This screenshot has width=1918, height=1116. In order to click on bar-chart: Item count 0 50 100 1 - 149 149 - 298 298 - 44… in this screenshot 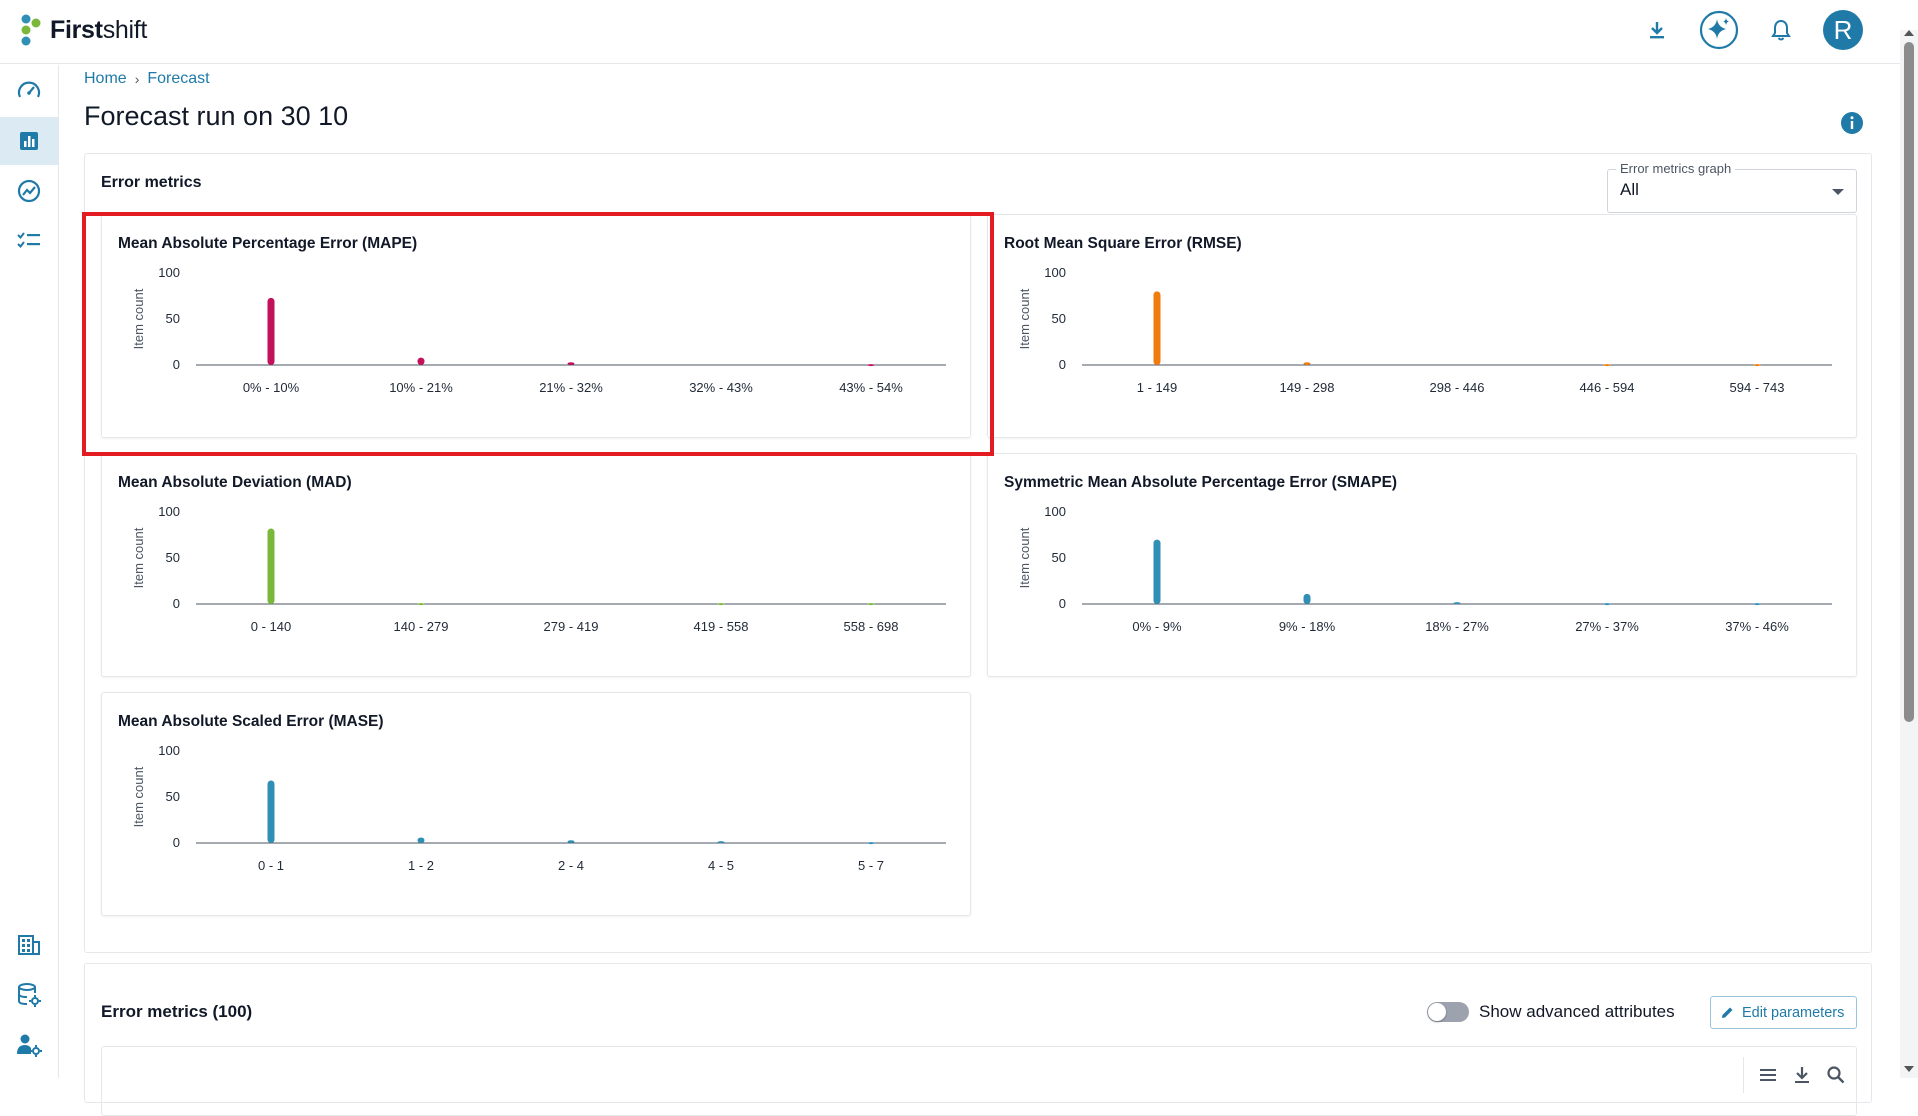, I will do `click(1424, 330)`.